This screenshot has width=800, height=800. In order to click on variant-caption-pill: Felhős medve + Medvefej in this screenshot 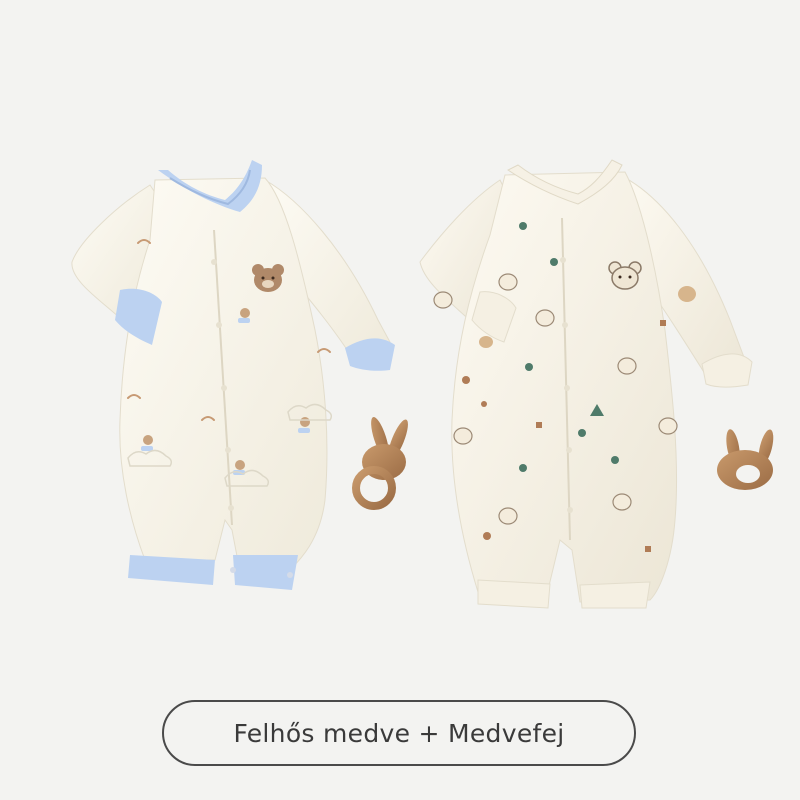, I will do `click(399, 733)`.